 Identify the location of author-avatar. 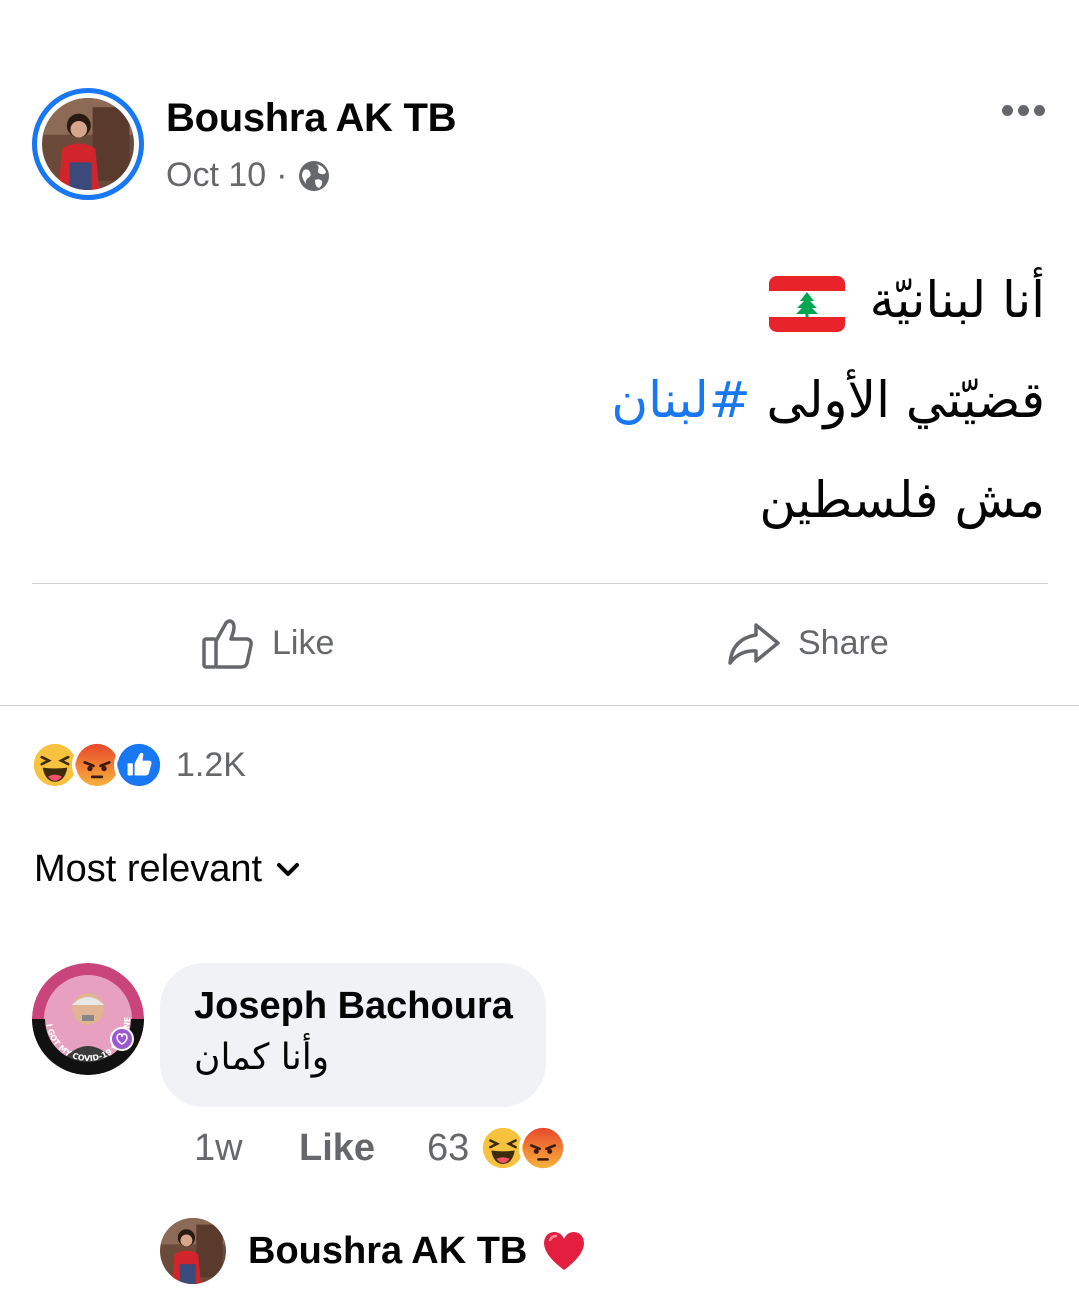
(88, 144).